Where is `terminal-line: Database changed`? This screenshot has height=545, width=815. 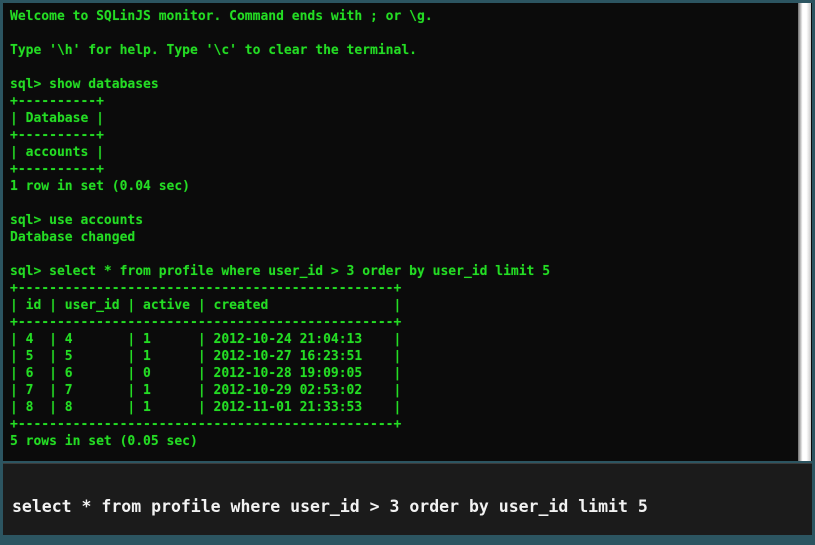 terminal-line: Database changed is located at coordinates (73, 237).